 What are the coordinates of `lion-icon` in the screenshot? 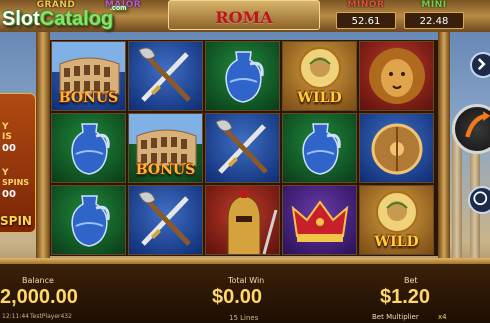 It's located at (397, 76).